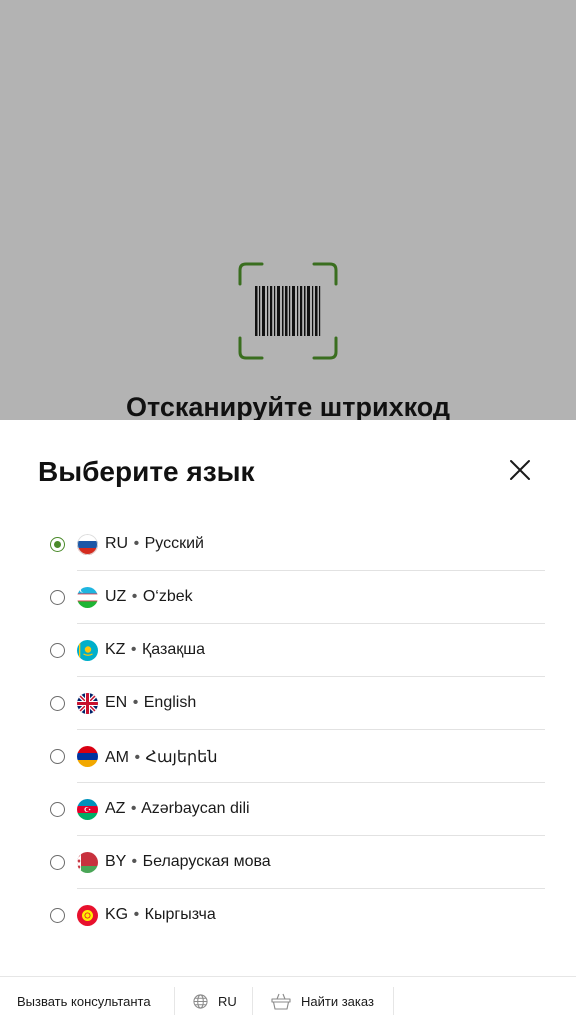  Describe the element at coordinates (227, 1001) in the screenshot. I see `current-language-label: RU` at that location.